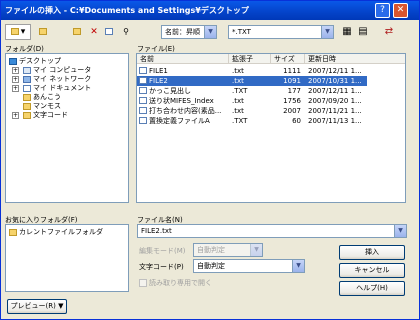 The width and height of the screenshot is (420, 320). Describe the element at coordinates (27, 88) in the screenshot. I see `documents-icon` at that location.